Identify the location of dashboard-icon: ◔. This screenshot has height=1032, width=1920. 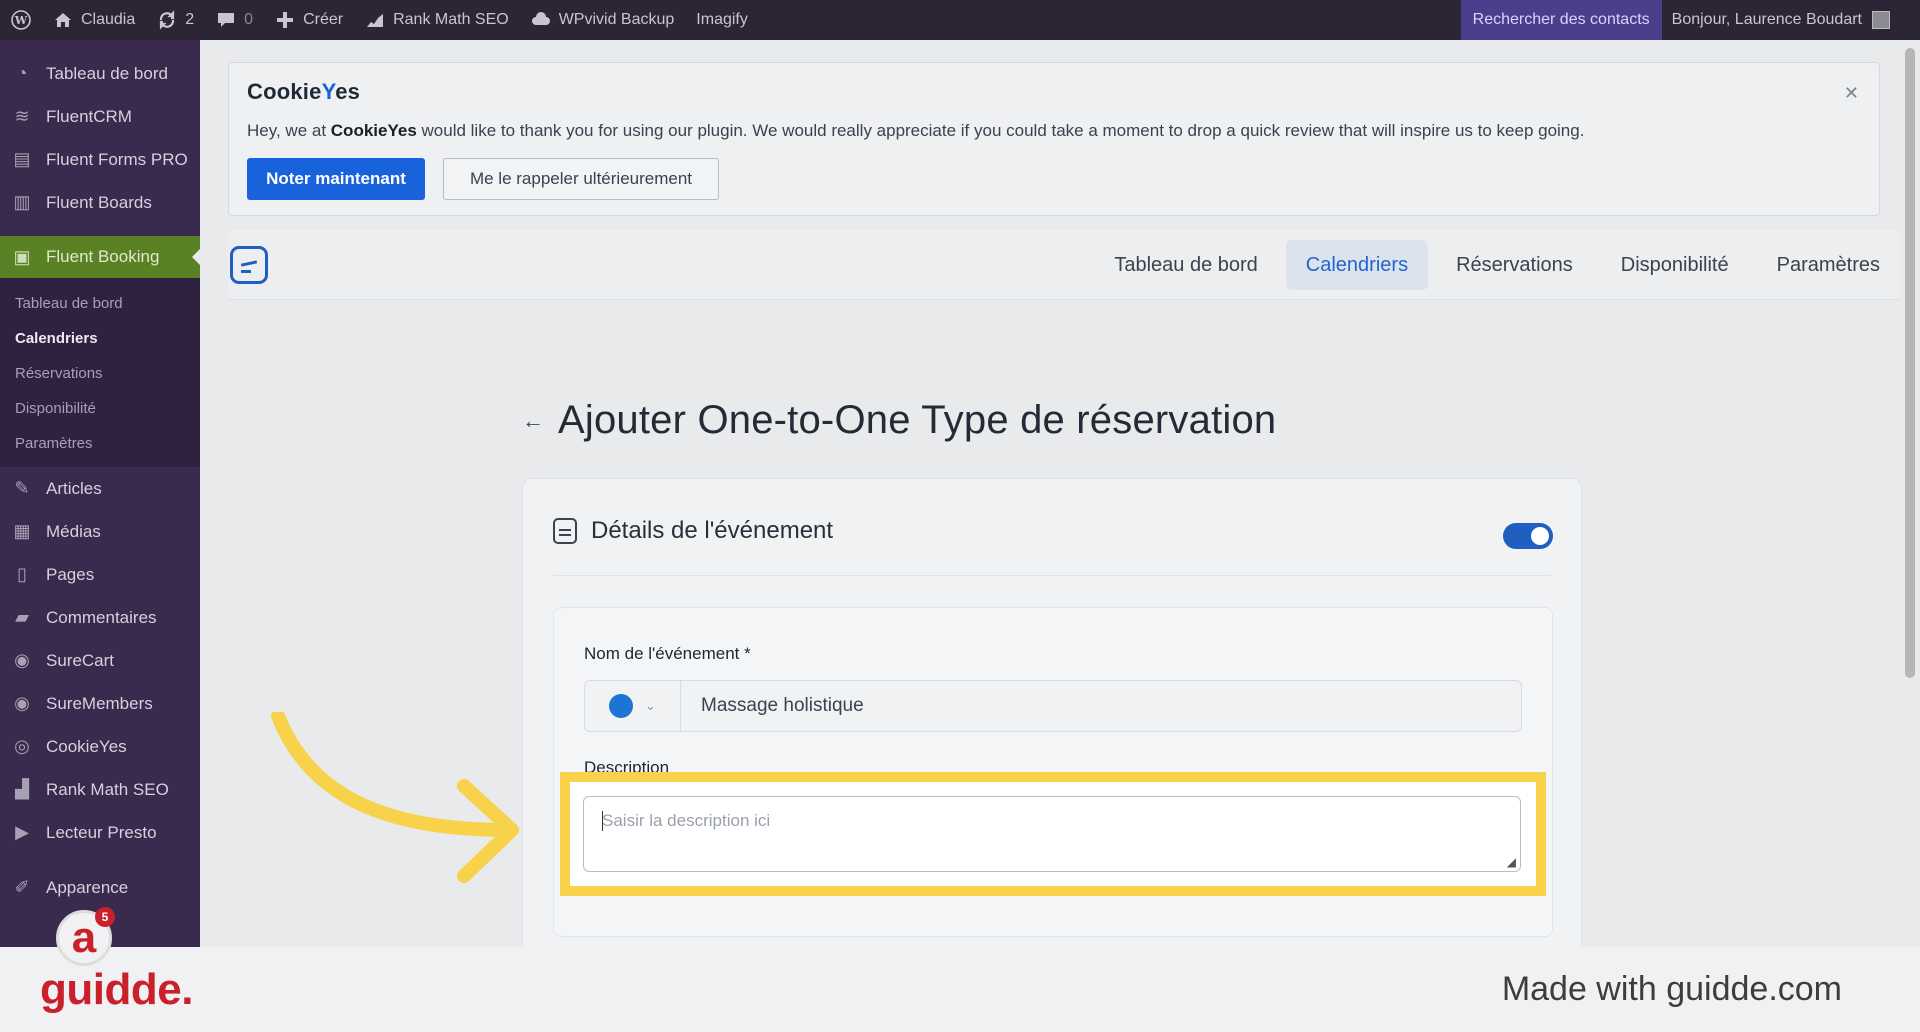
(22, 73).